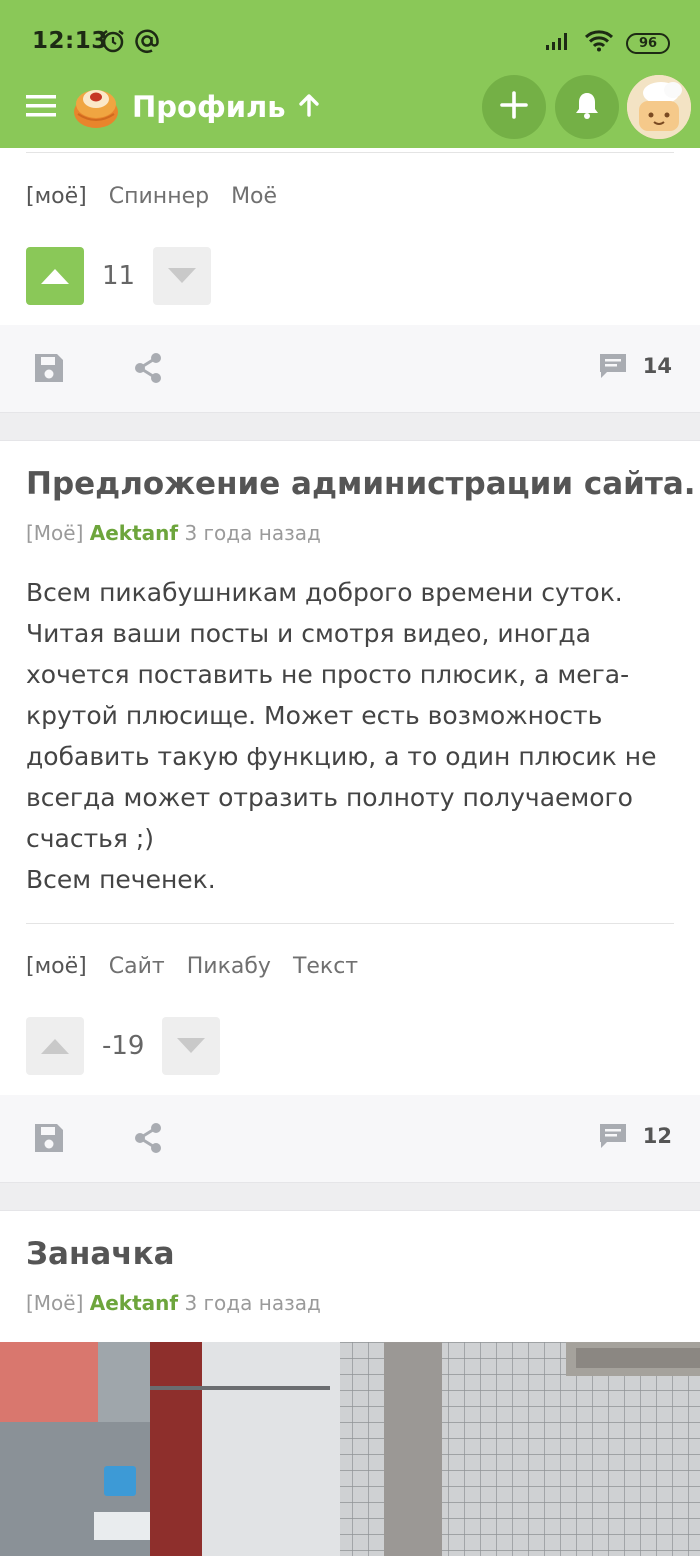 This screenshot has height=1556, width=700. What do you see at coordinates (314, 715) in the screenshot?
I see `post-body-line: крутой плюсище. Может есть возможность` at bounding box center [314, 715].